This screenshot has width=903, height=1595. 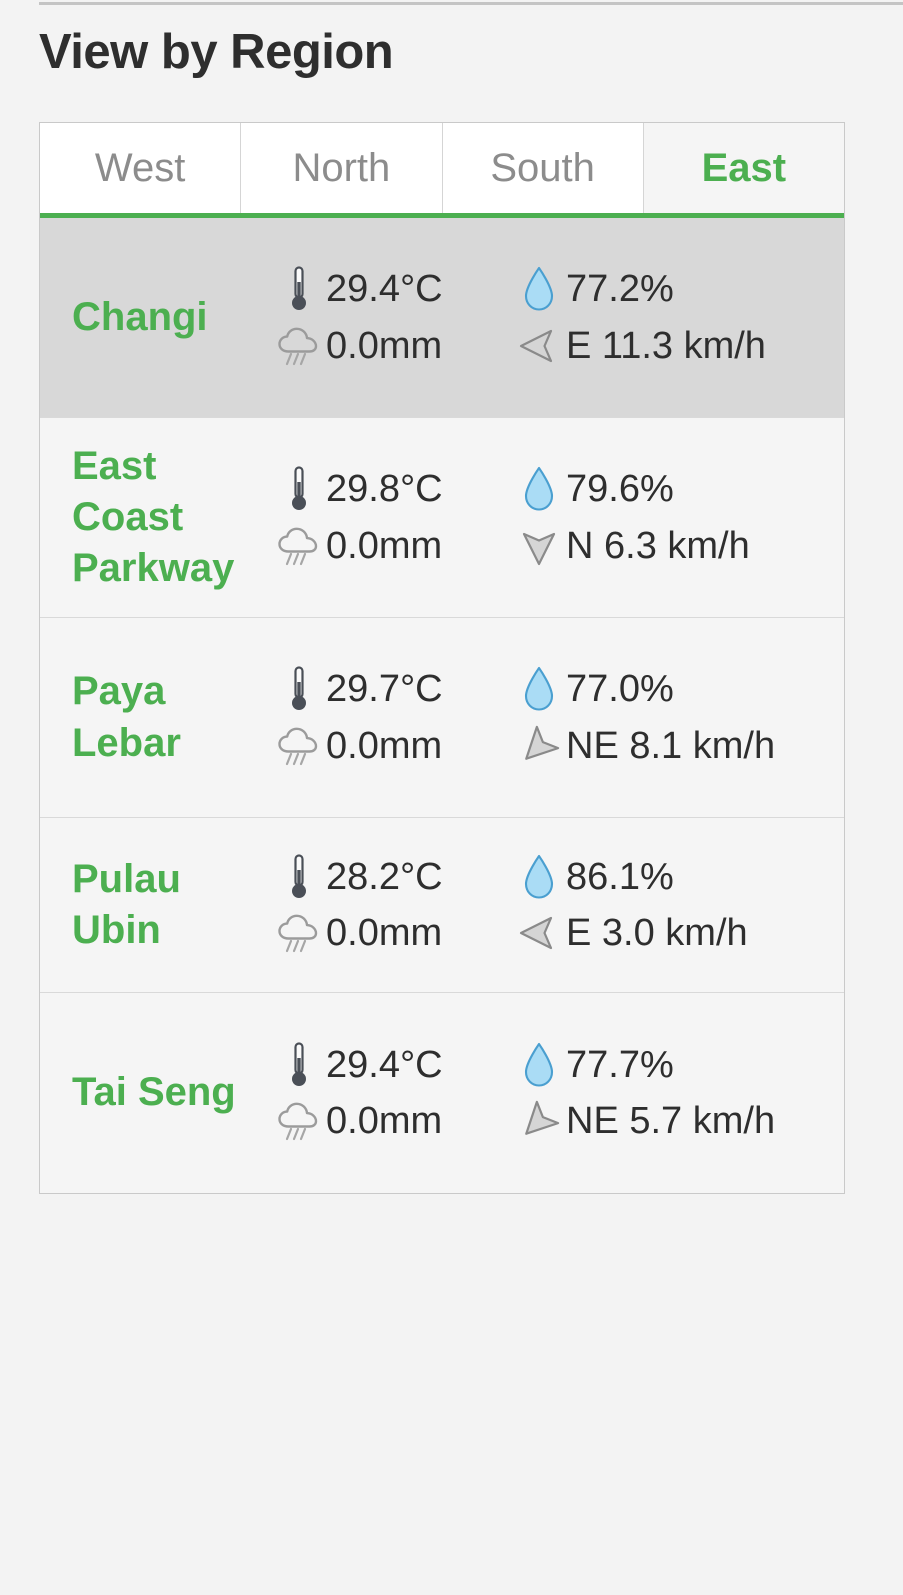 I want to click on station-metrics-secondary: 86.1% E 3.0 km/h, so click(x=678, y=905).